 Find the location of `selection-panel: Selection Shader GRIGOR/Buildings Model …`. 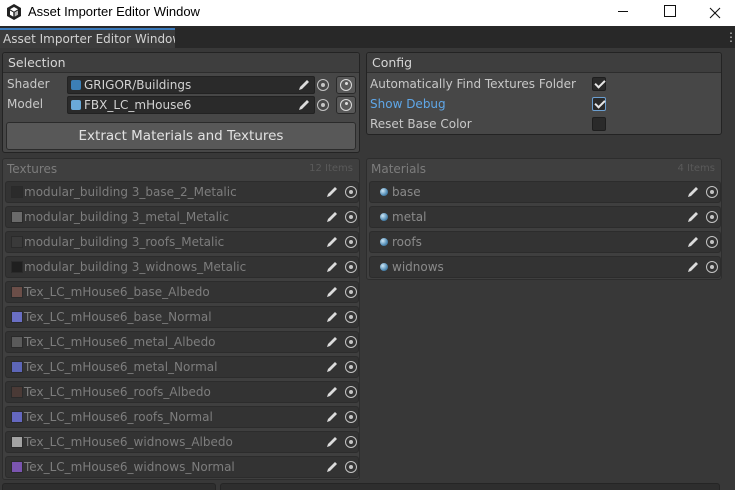

selection-panel: Selection Shader GRIGOR/Buildings Model … is located at coordinates (181, 102).